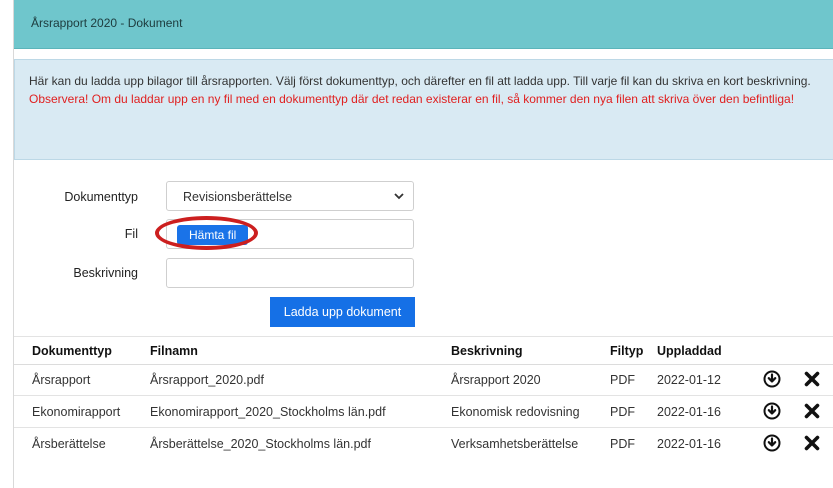 The image size is (833, 488). What do you see at coordinates (69, 444) in the screenshot?
I see `cell-doctype: Årsberättelse` at bounding box center [69, 444].